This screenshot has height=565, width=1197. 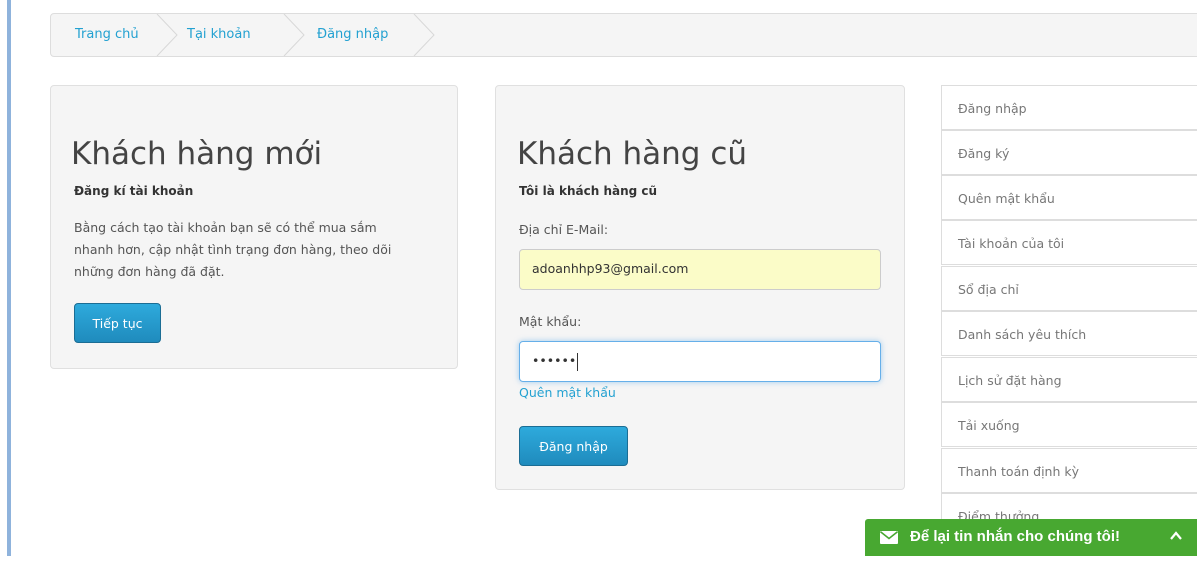 What do you see at coordinates (1069, 242) in the screenshot?
I see `sidebar-item-my-account: Tài khoản của tôi` at bounding box center [1069, 242].